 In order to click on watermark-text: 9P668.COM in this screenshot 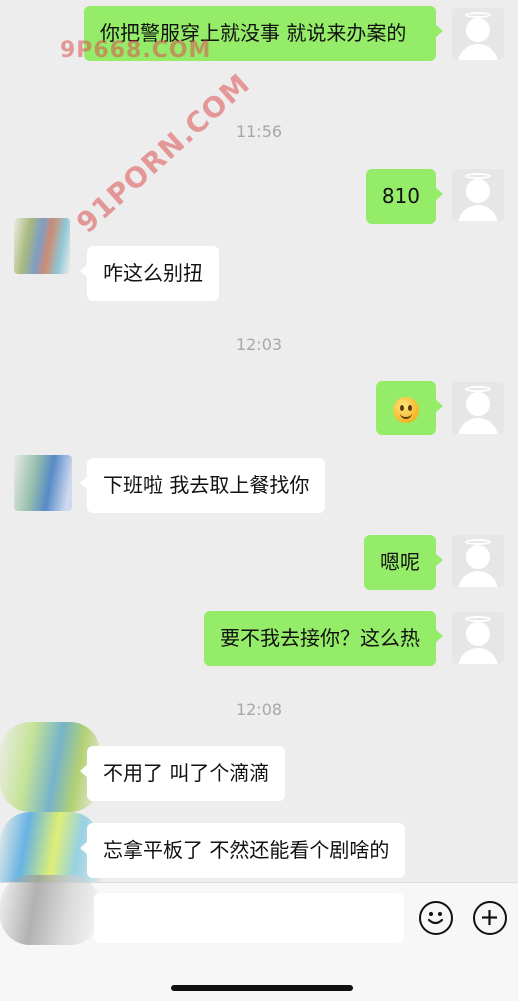, I will do `click(136, 50)`.